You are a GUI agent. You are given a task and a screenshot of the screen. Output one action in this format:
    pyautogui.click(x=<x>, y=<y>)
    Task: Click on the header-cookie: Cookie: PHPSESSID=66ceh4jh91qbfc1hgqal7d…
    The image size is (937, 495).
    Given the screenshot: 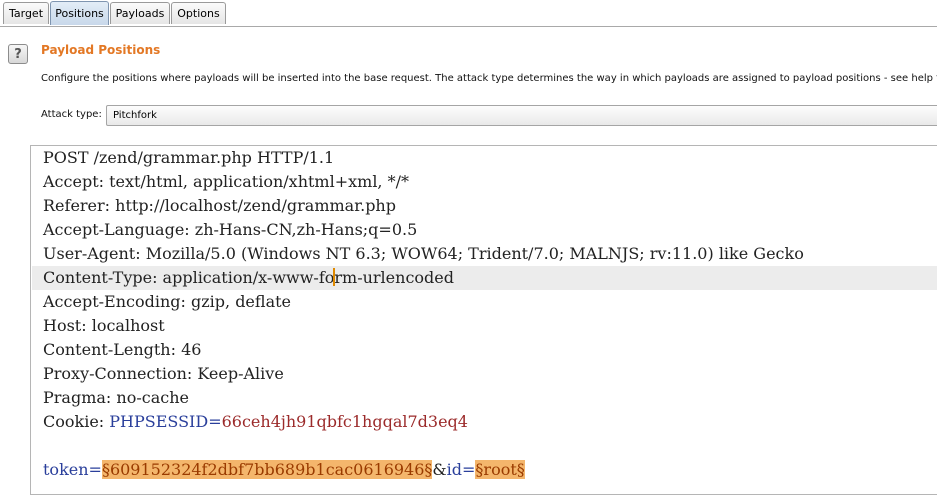 What is the action you would take?
    pyautogui.click(x=255, y=422)
    